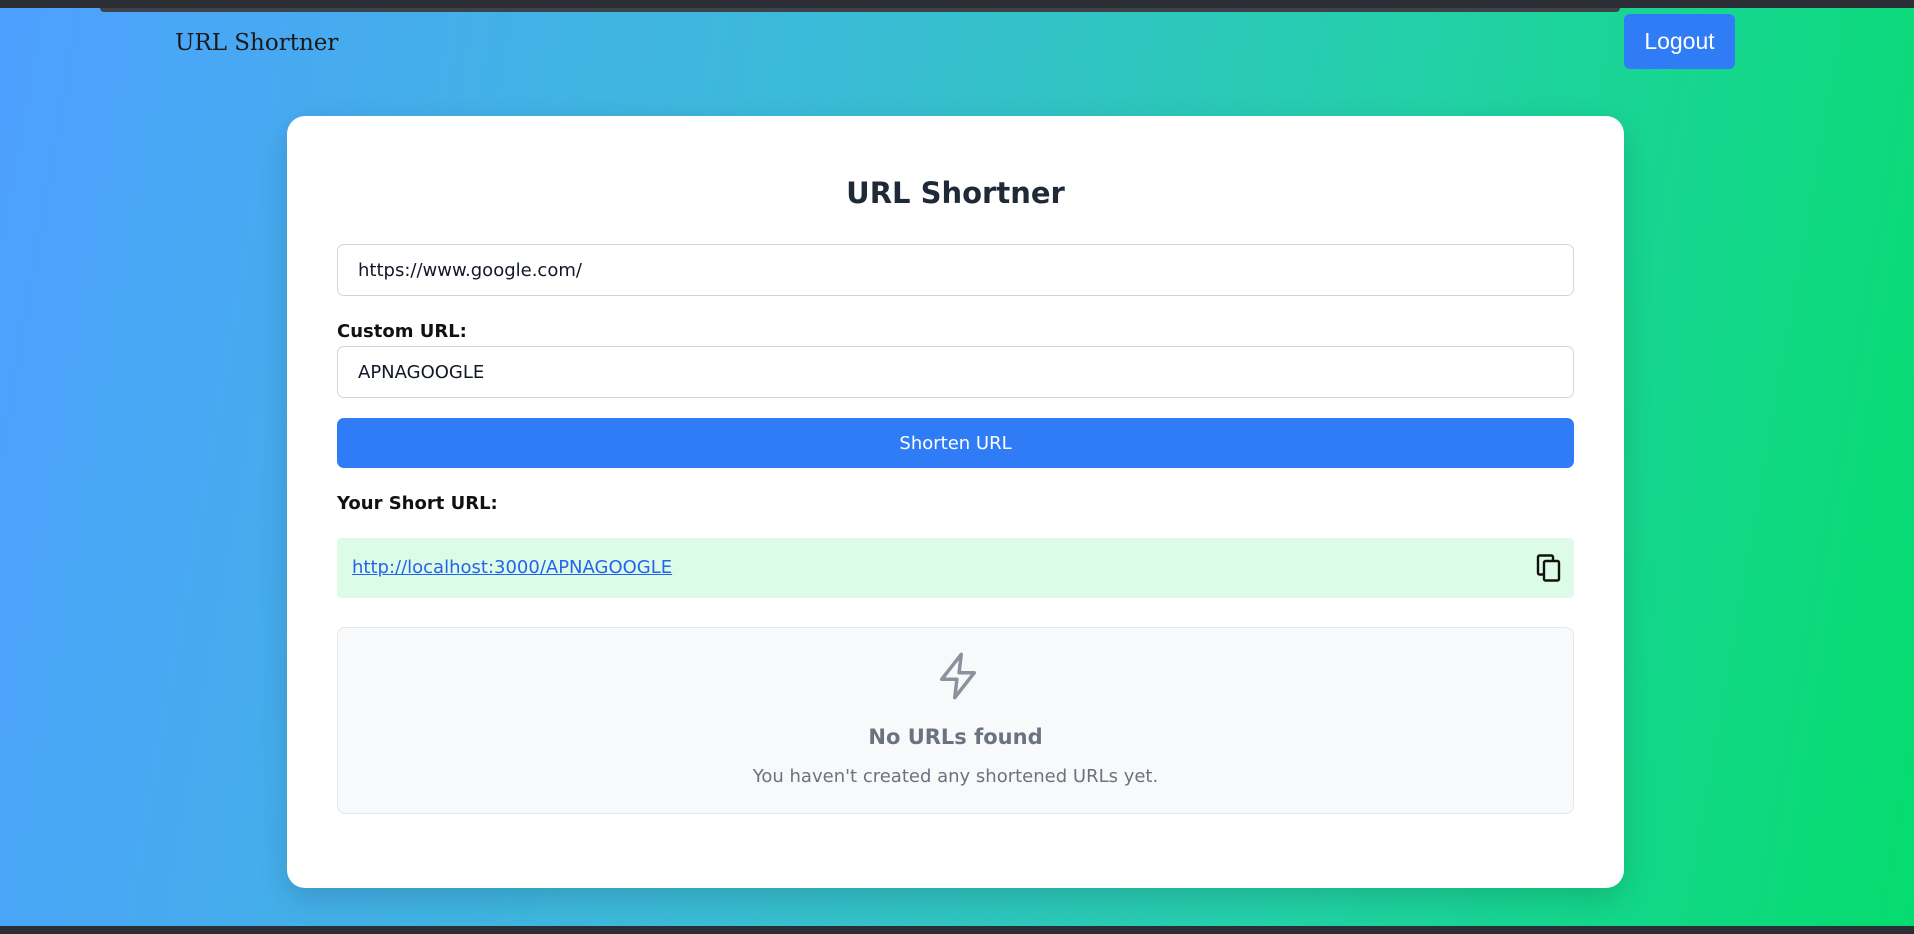 Image resolution: width=1914 pixels, height=934 pixels. Describe the element at coordinates (512, 567) in the screenshot. I see `short-url-link: http://localhost:3000/APNAGOOGLE` at that location.